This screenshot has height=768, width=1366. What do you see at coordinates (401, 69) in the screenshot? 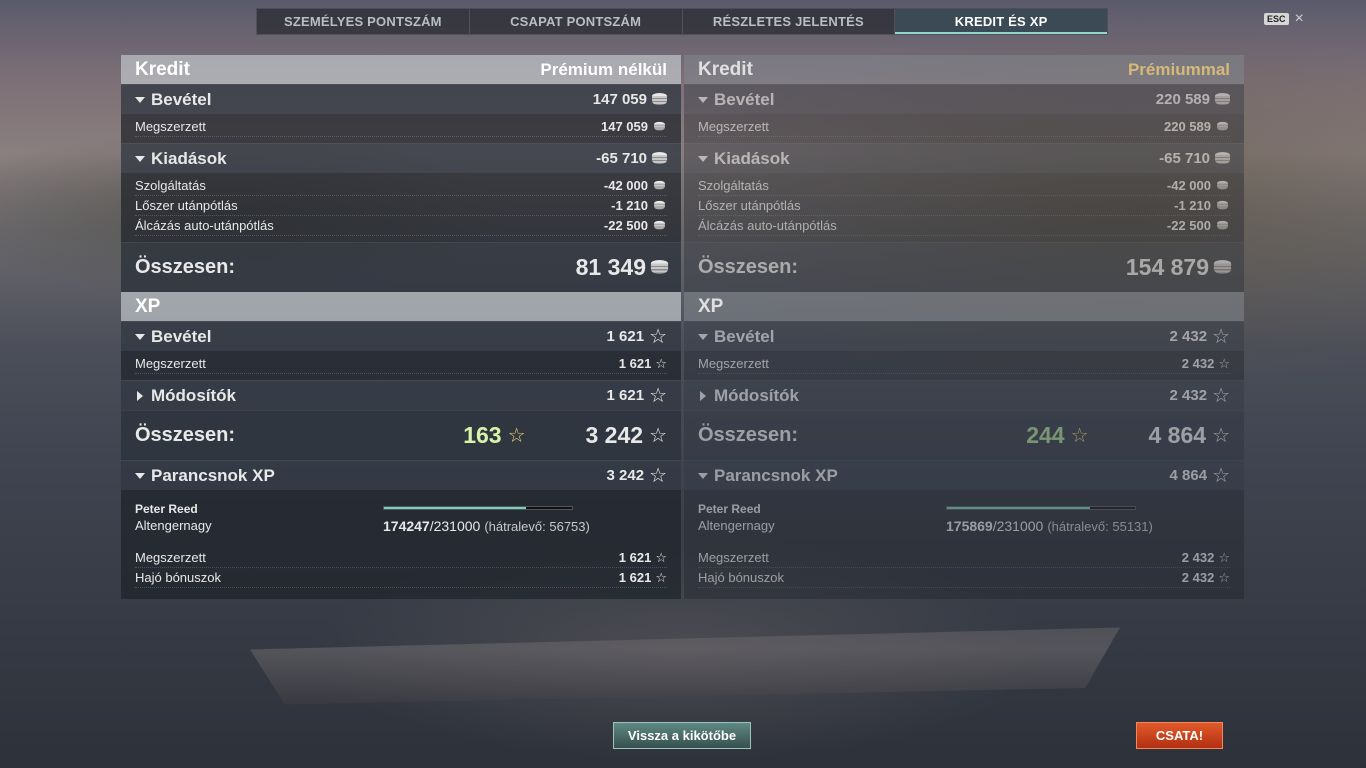
I see `credit-header: Kredit Prémium nélkül` at bounding box center [401, 69].